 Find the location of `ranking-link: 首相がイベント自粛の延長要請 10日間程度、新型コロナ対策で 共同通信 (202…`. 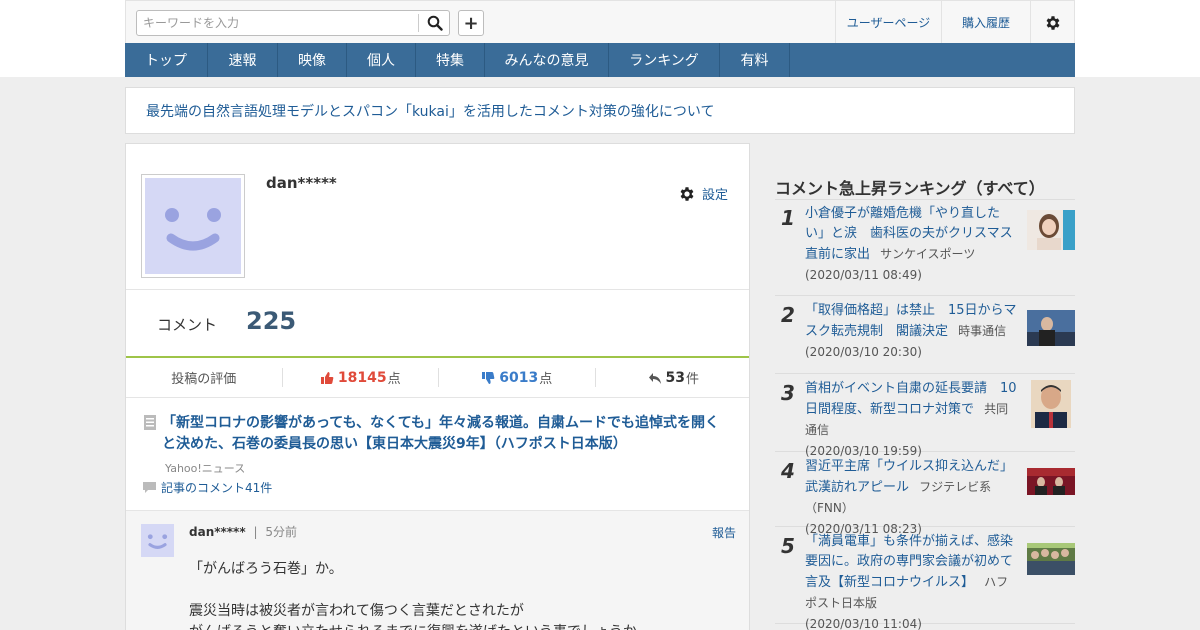

ranking-link: 首相がイベント自粛の延長要請 10日間程度、新型コロナ対策で 共同通信 (202… is located at coordinates (912, 420).